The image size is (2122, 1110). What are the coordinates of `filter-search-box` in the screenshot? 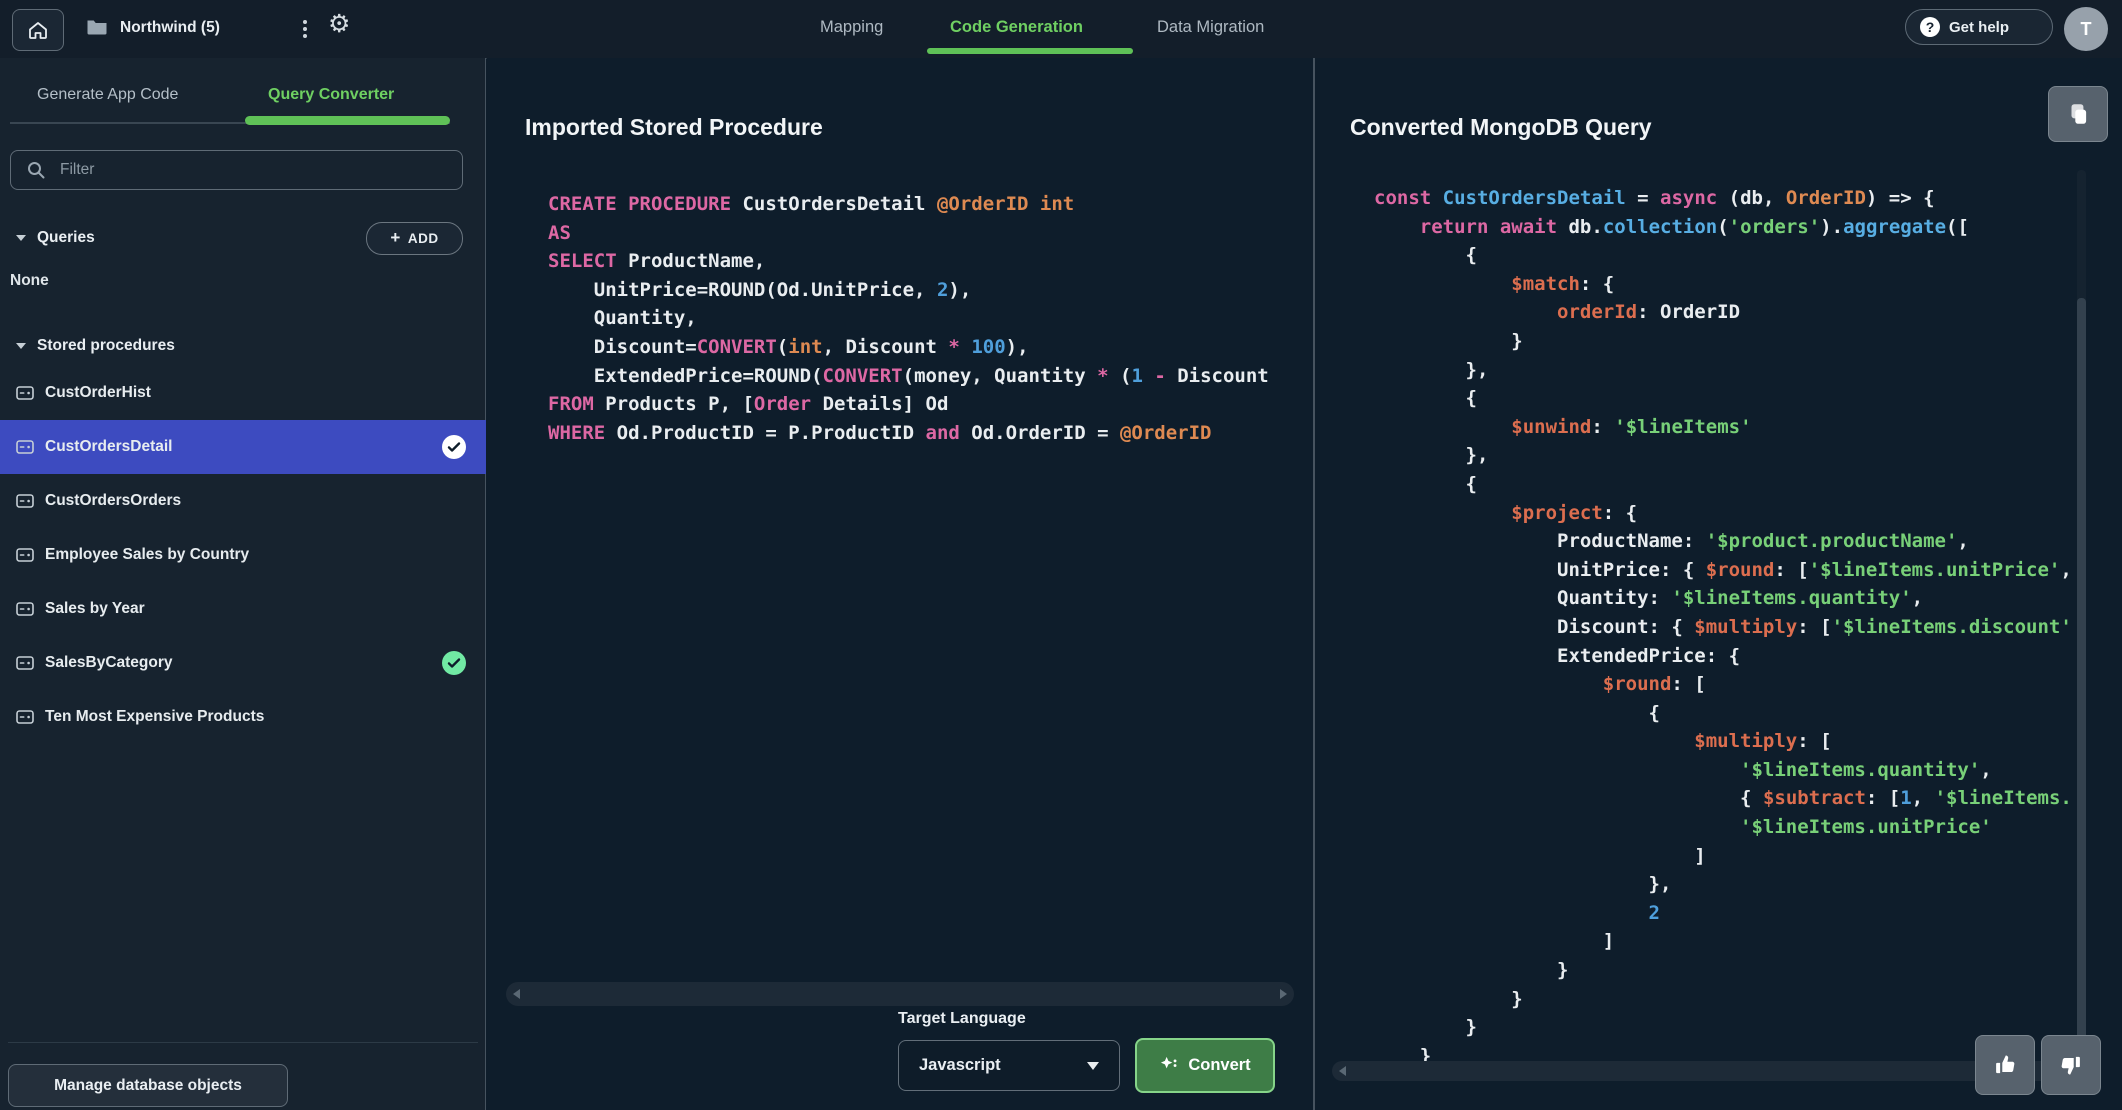 It's located at (236, 170).